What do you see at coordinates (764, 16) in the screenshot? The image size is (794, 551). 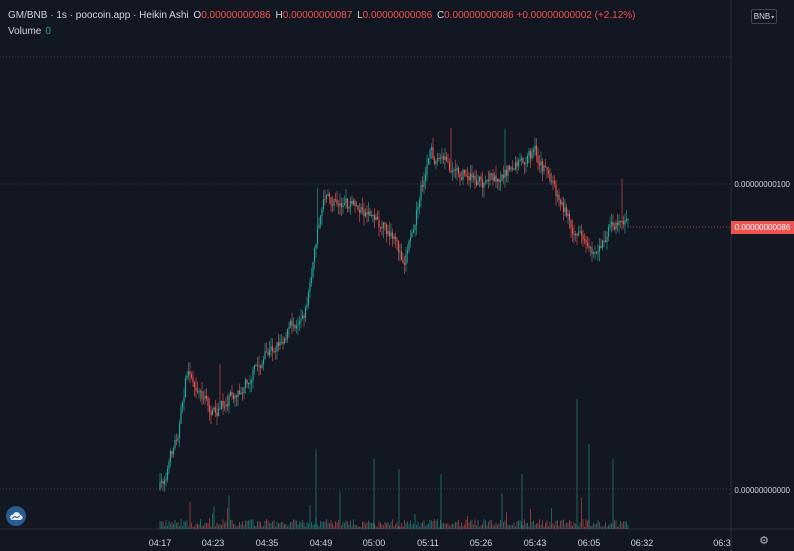 I see `currency-button: BNB▾` at bounding box center [764, 16].